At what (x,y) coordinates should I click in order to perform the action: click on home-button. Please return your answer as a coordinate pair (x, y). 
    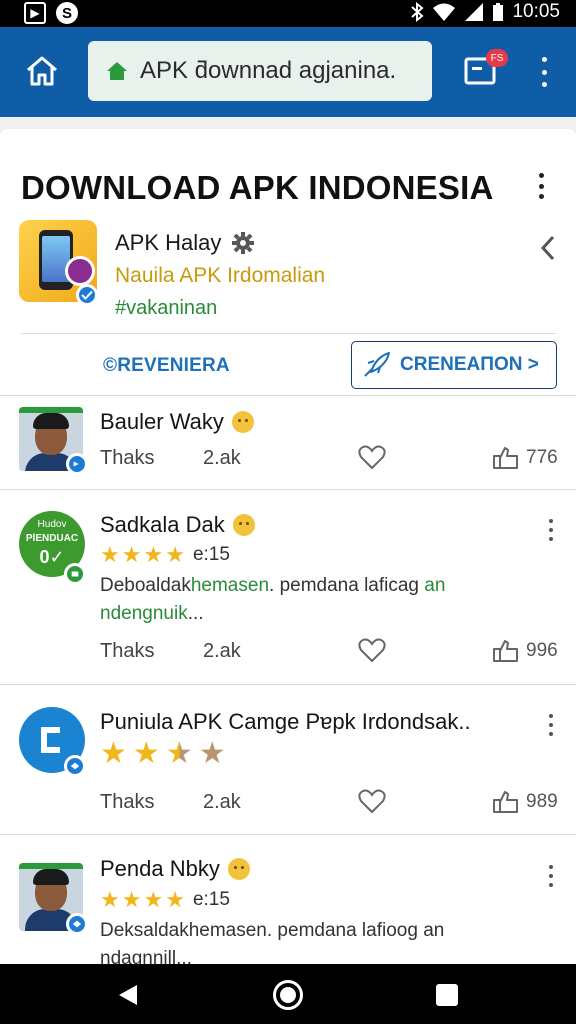
    Looking at the image, I should click on (42, 71).